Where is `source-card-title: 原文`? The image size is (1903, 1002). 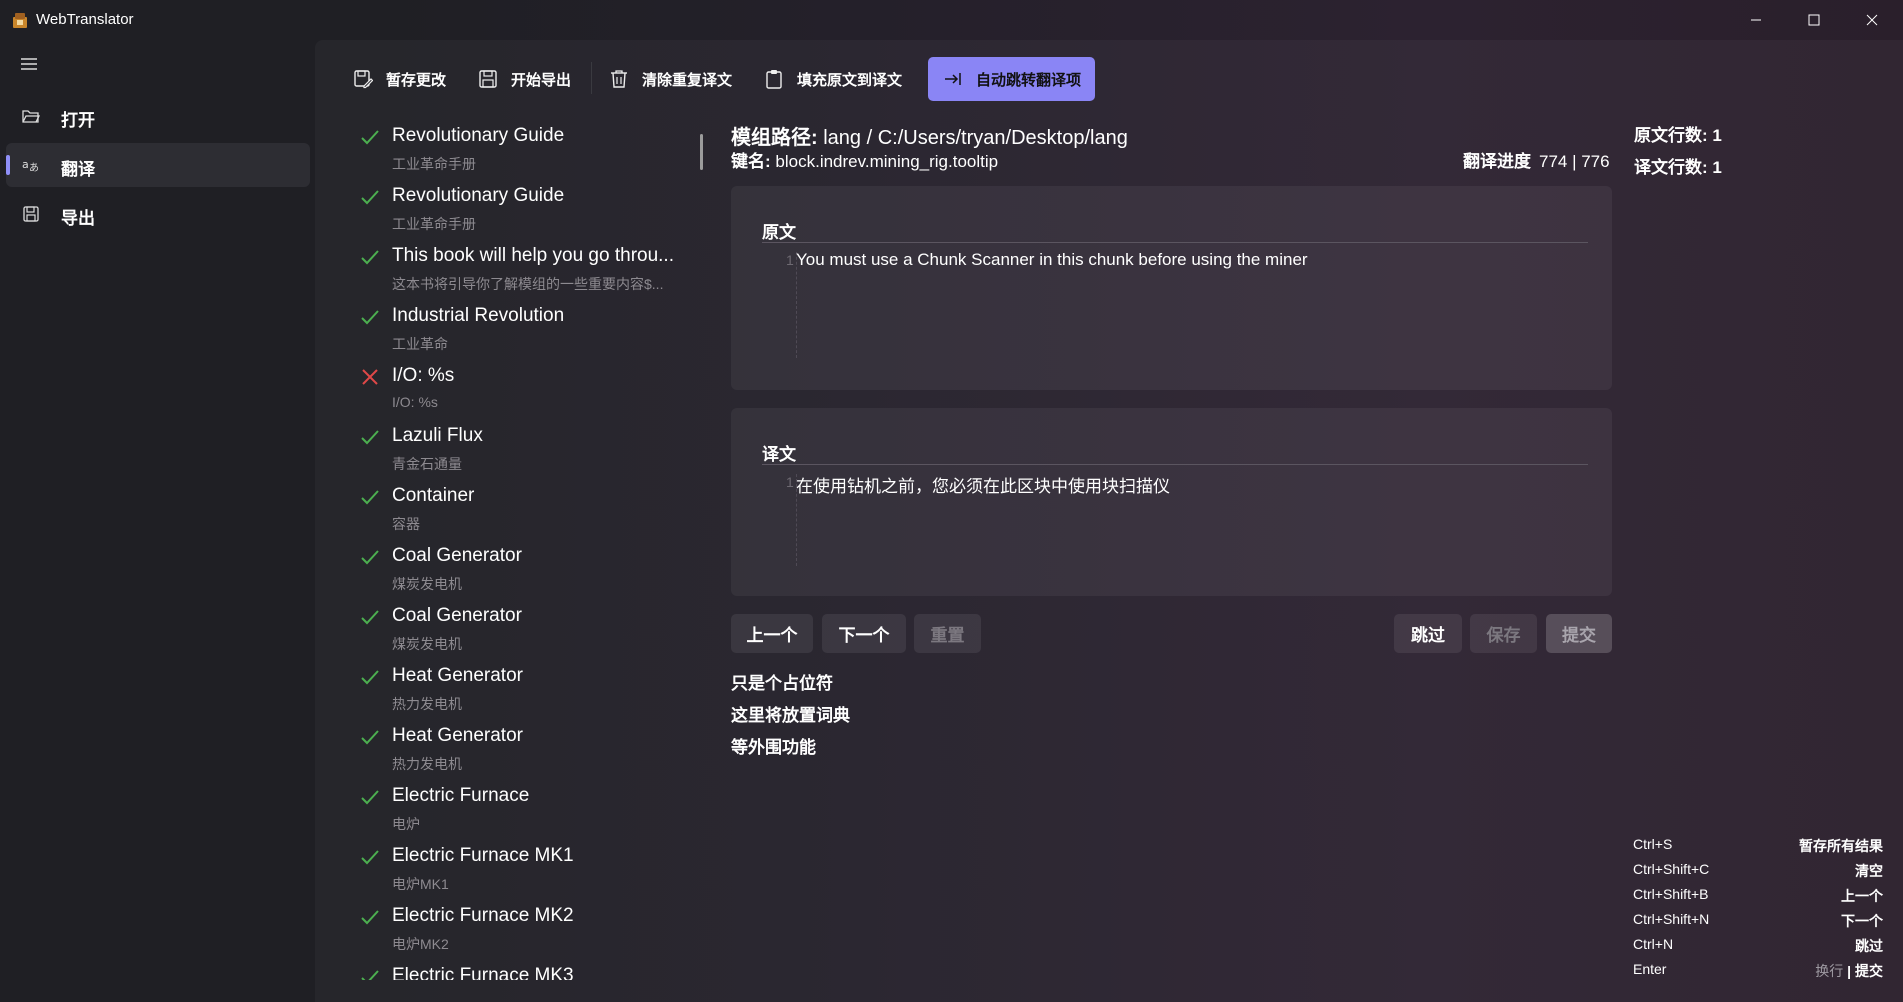 source-card-title: 原文 is located at coordinates (779, 232).